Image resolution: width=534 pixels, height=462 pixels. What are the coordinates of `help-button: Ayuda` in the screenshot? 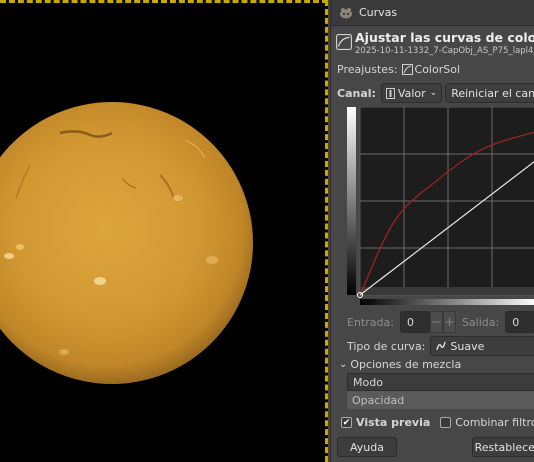 It's located at (367, 447).